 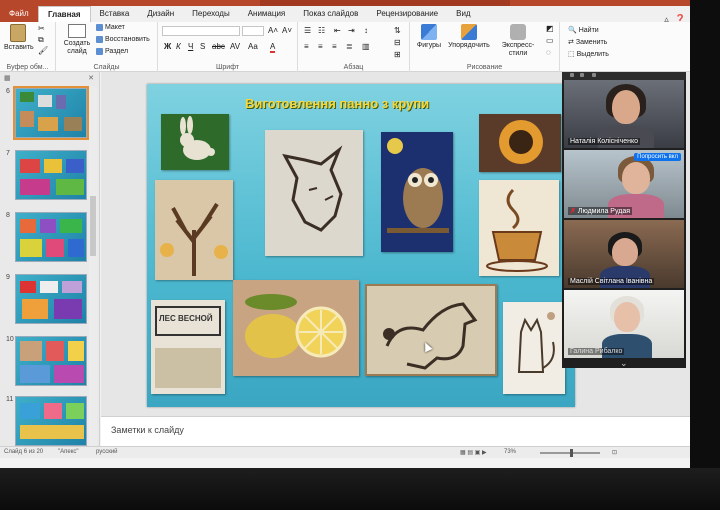 I want to click on font-group-label: Шрифт, so click(x=227, y=67).